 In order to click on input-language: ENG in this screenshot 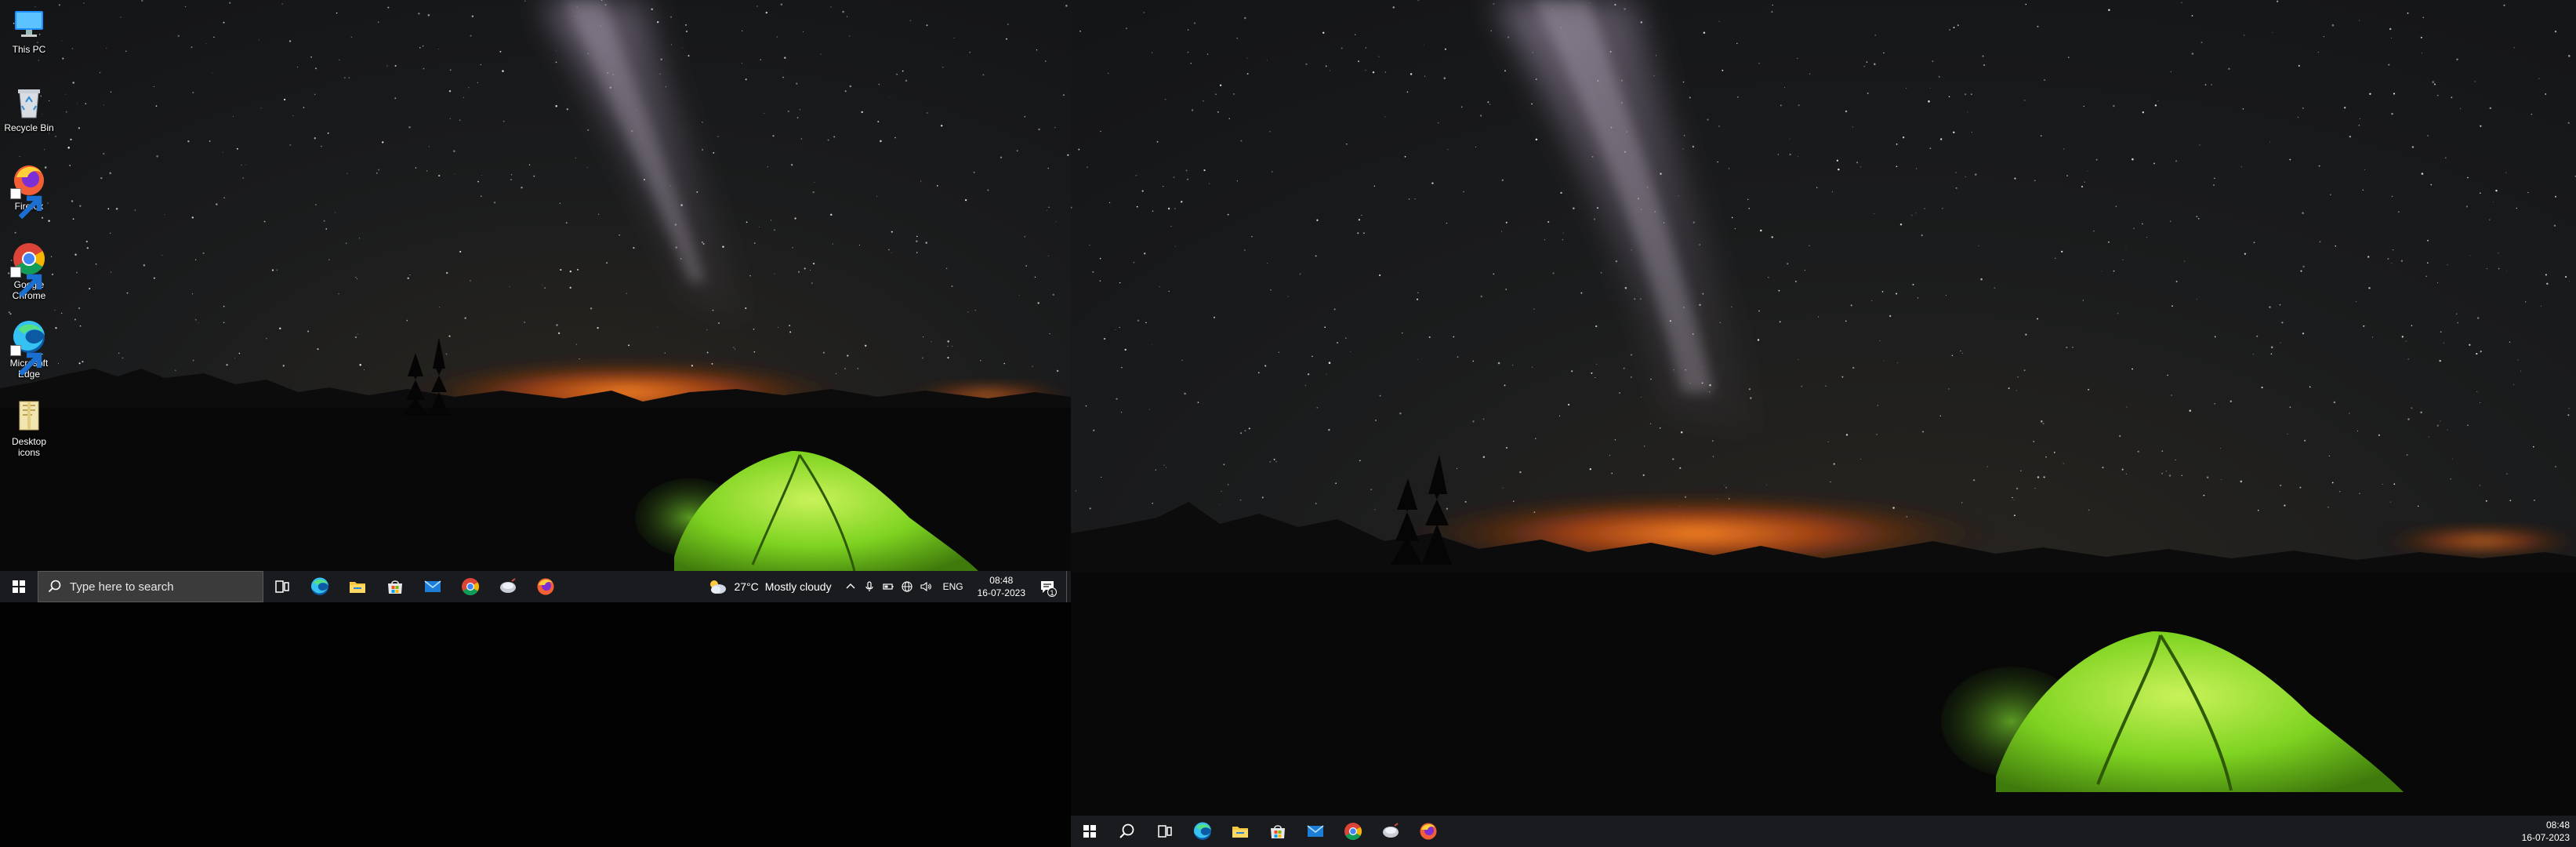, I will do `click(953, 586)`.